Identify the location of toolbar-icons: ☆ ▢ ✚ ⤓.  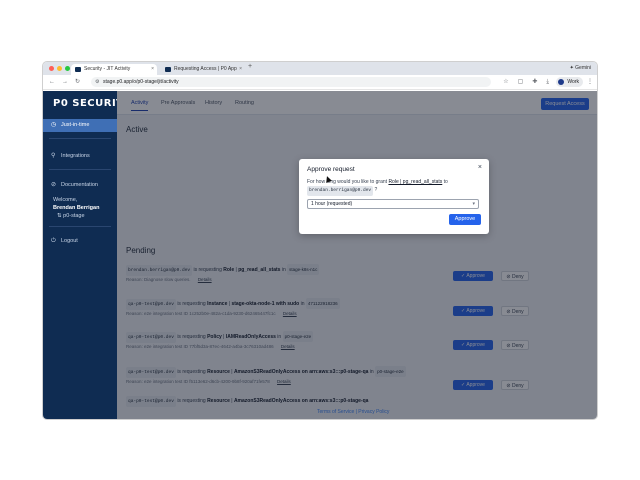
(526, 82).